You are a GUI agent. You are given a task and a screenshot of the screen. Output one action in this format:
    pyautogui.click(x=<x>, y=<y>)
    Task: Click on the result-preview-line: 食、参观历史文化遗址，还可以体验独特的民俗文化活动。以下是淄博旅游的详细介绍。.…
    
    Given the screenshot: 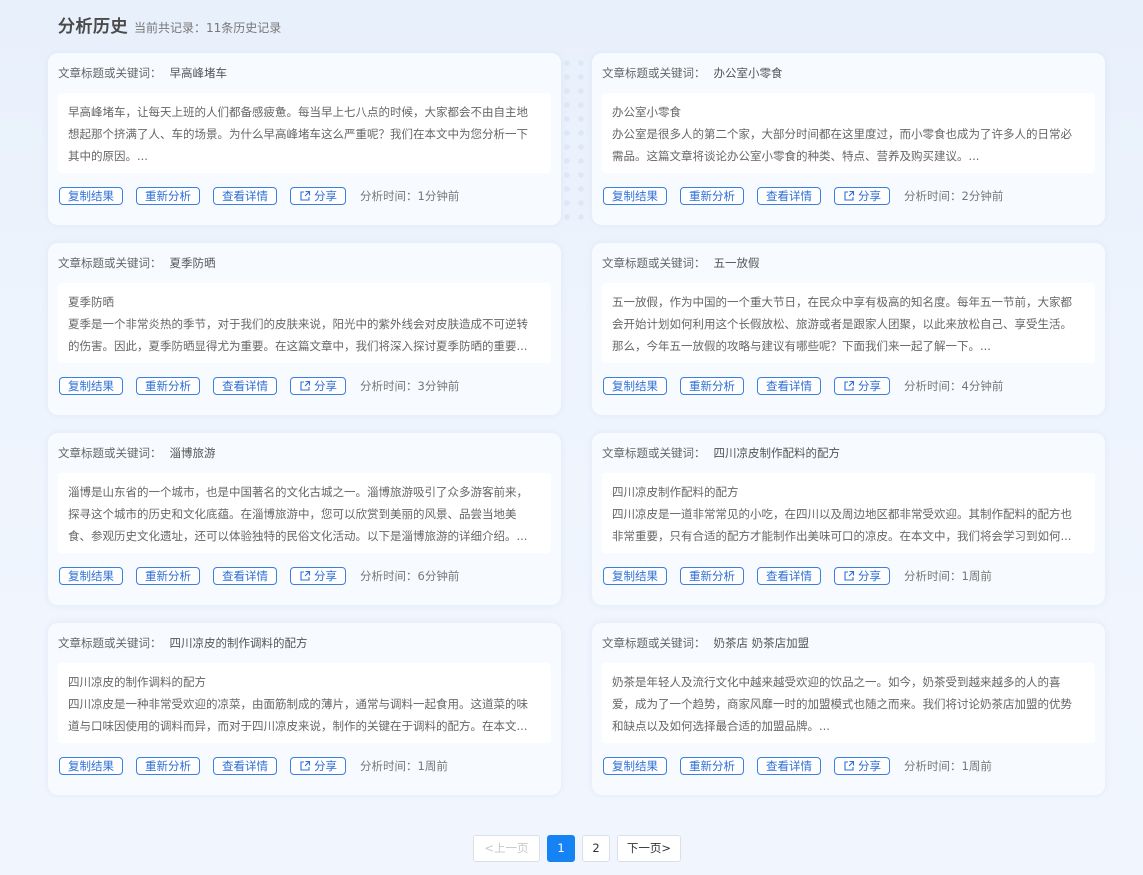 What is the action you would take?
    pyautogui.click(x=298, y=536)
    